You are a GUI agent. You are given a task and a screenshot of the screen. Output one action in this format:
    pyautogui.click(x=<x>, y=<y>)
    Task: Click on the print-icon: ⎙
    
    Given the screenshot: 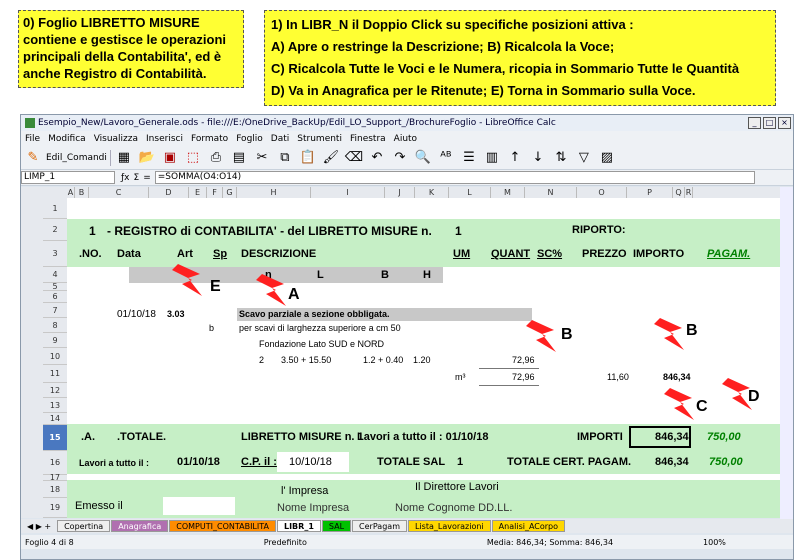 What is the action you would take?
    pyautogui.click(x=216, y=158)
    